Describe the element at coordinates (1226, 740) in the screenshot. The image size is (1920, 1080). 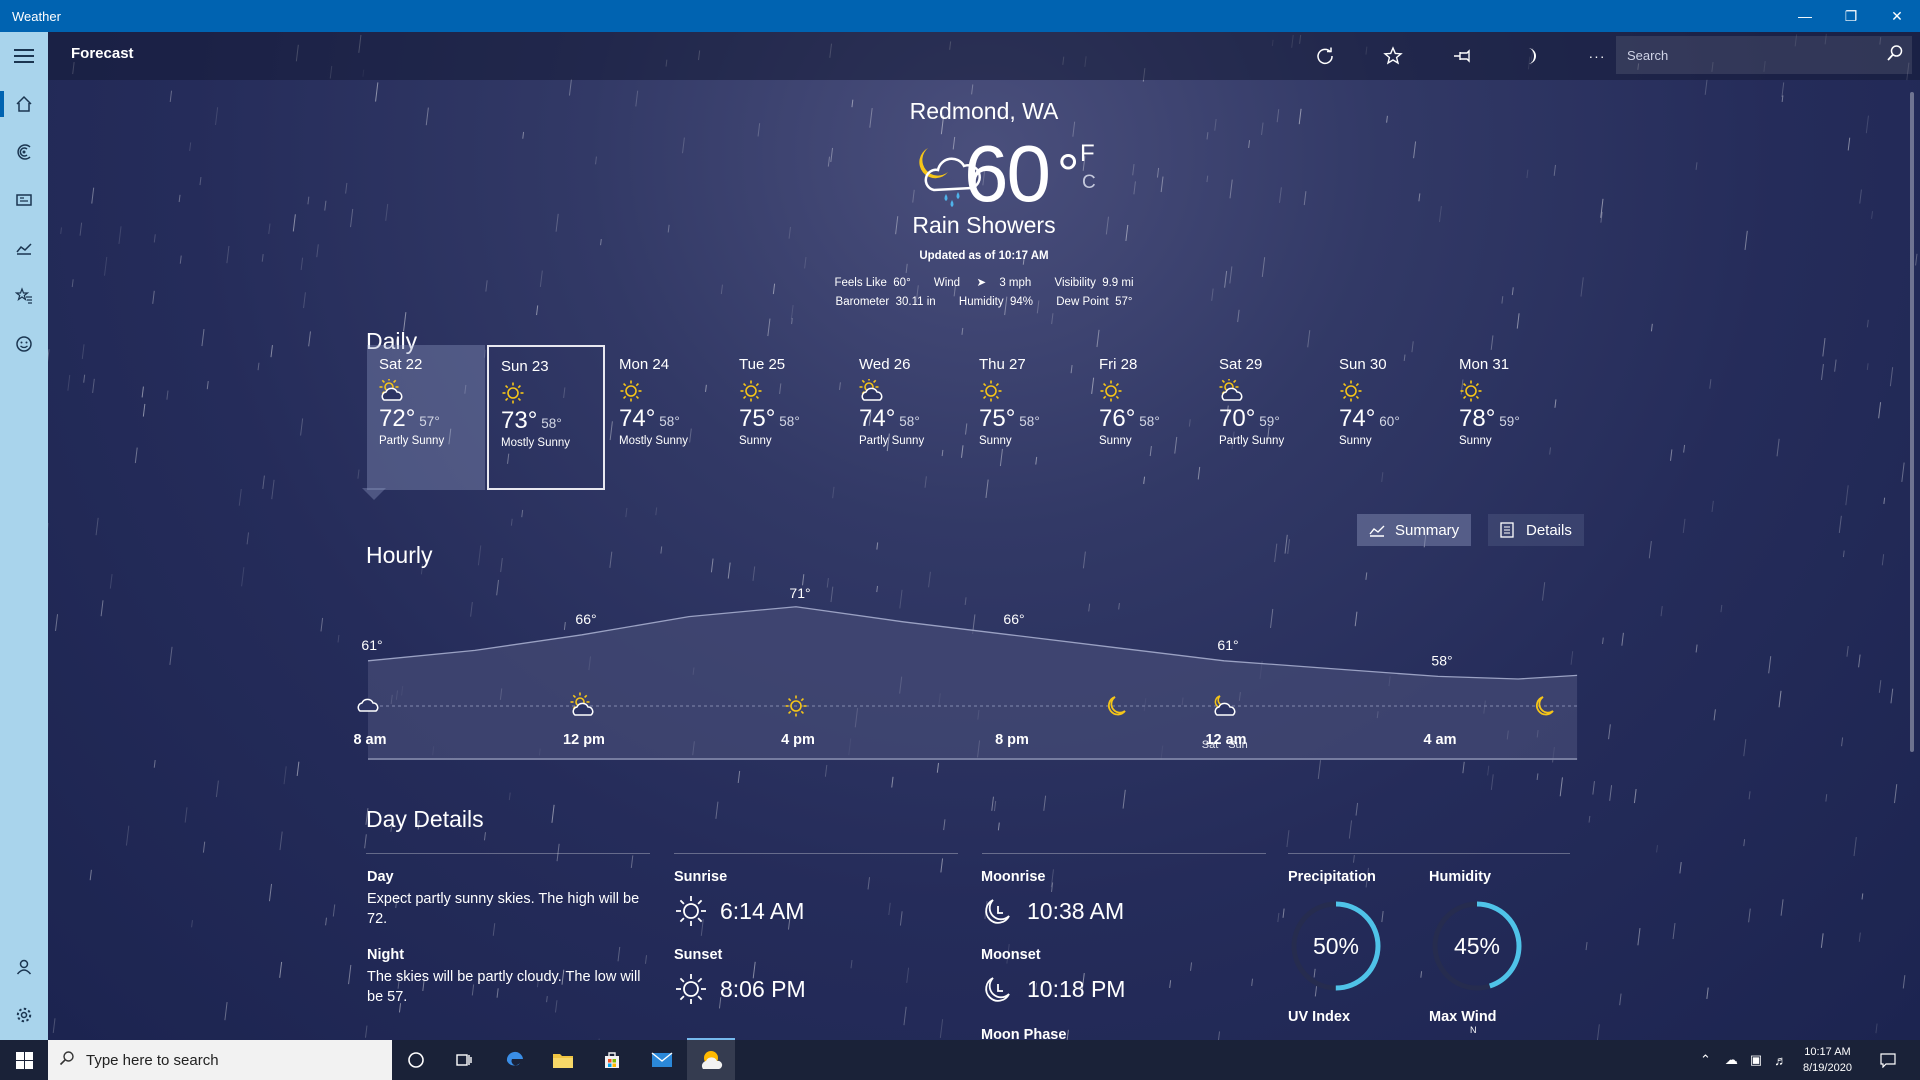
I see `hourly-time-label: 12 am` at that location.